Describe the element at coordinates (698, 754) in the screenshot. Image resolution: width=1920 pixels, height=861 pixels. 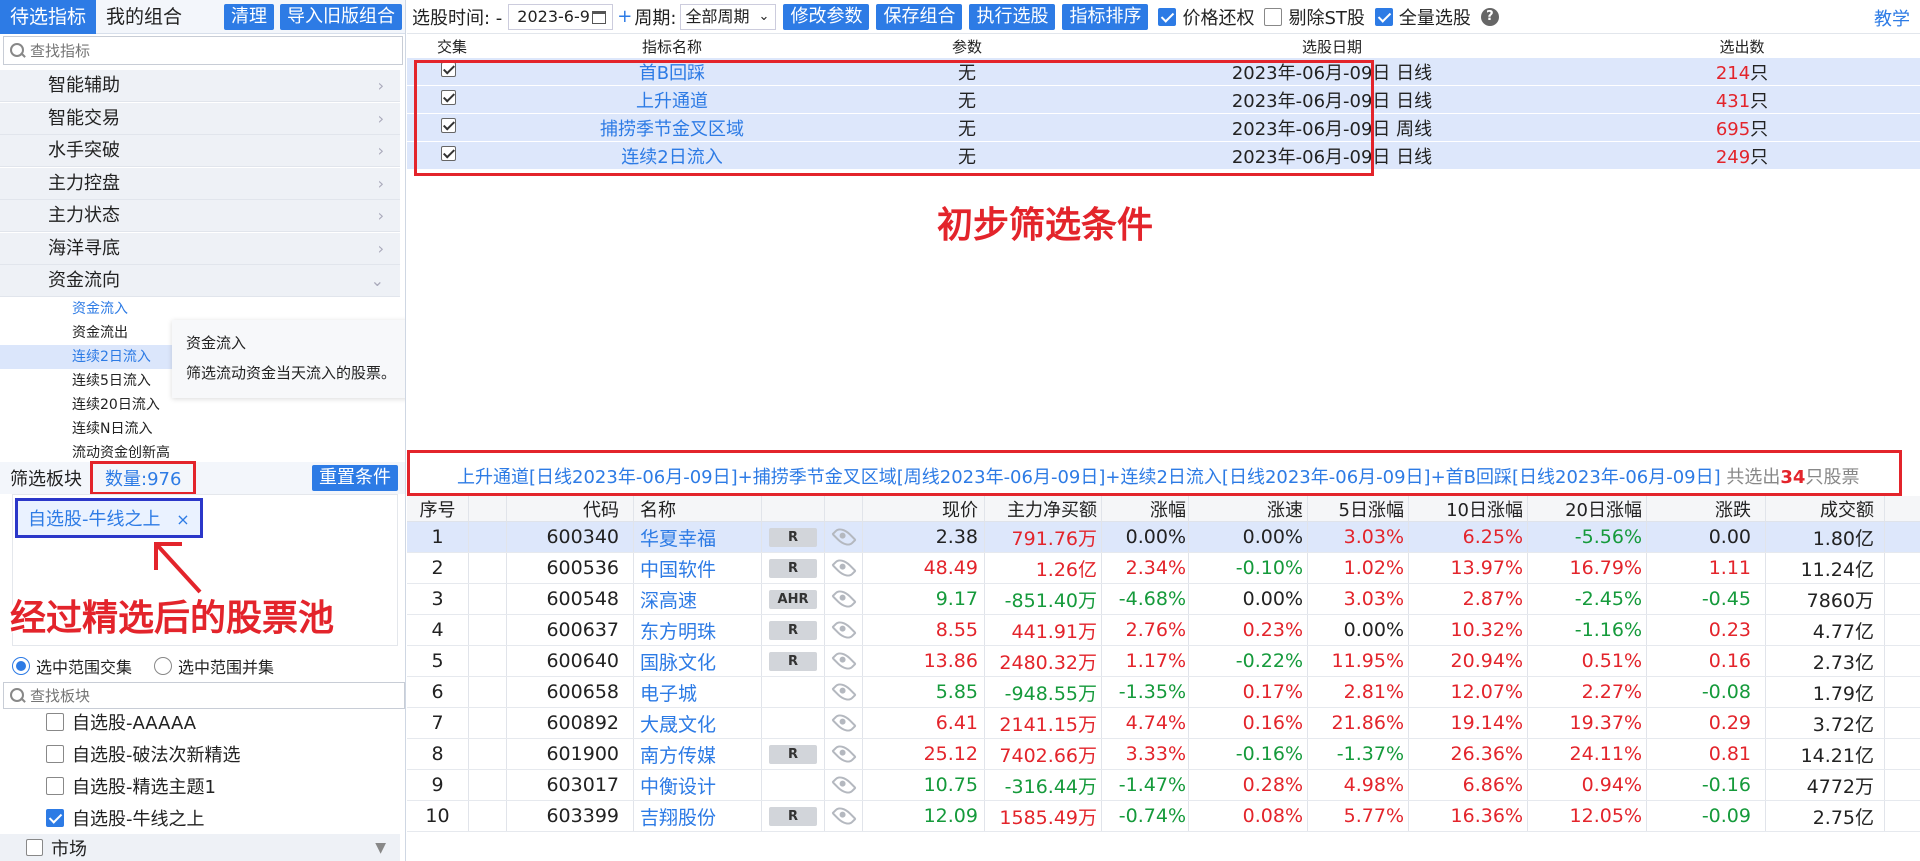
I see `stock-name: 南方传媒` at that location.